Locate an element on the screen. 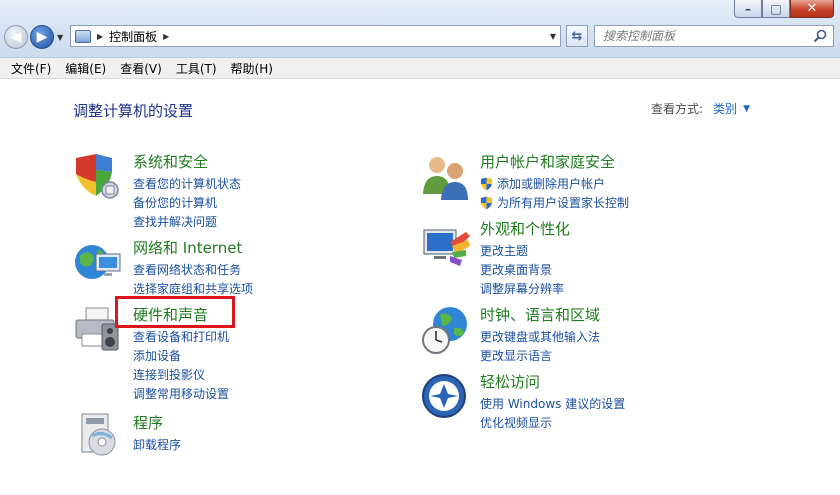 The height and width of the screenshot is (495, 840). search-box is located at coordinates (714, 36).